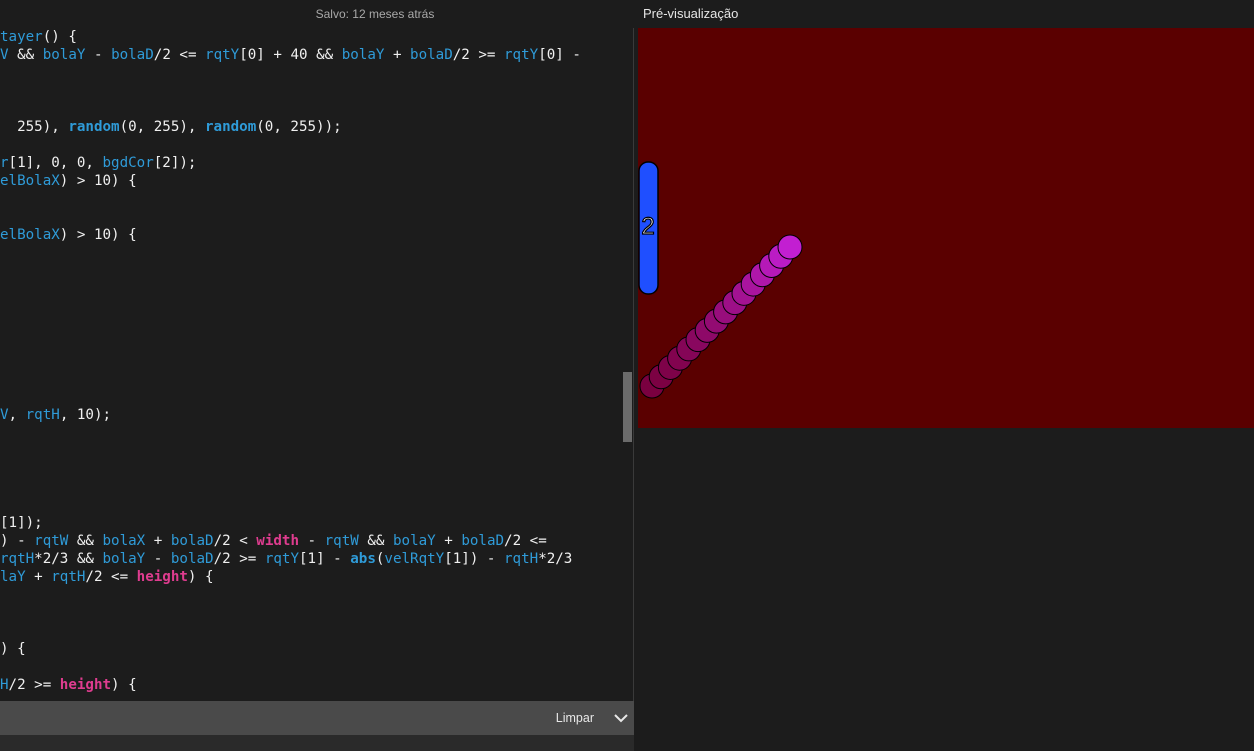 Image resolution: width=1254 pixels, height=751 pixels. Describe the element at coordinates (4, 685) in the screenshot. I see `code-token: H` at that location.